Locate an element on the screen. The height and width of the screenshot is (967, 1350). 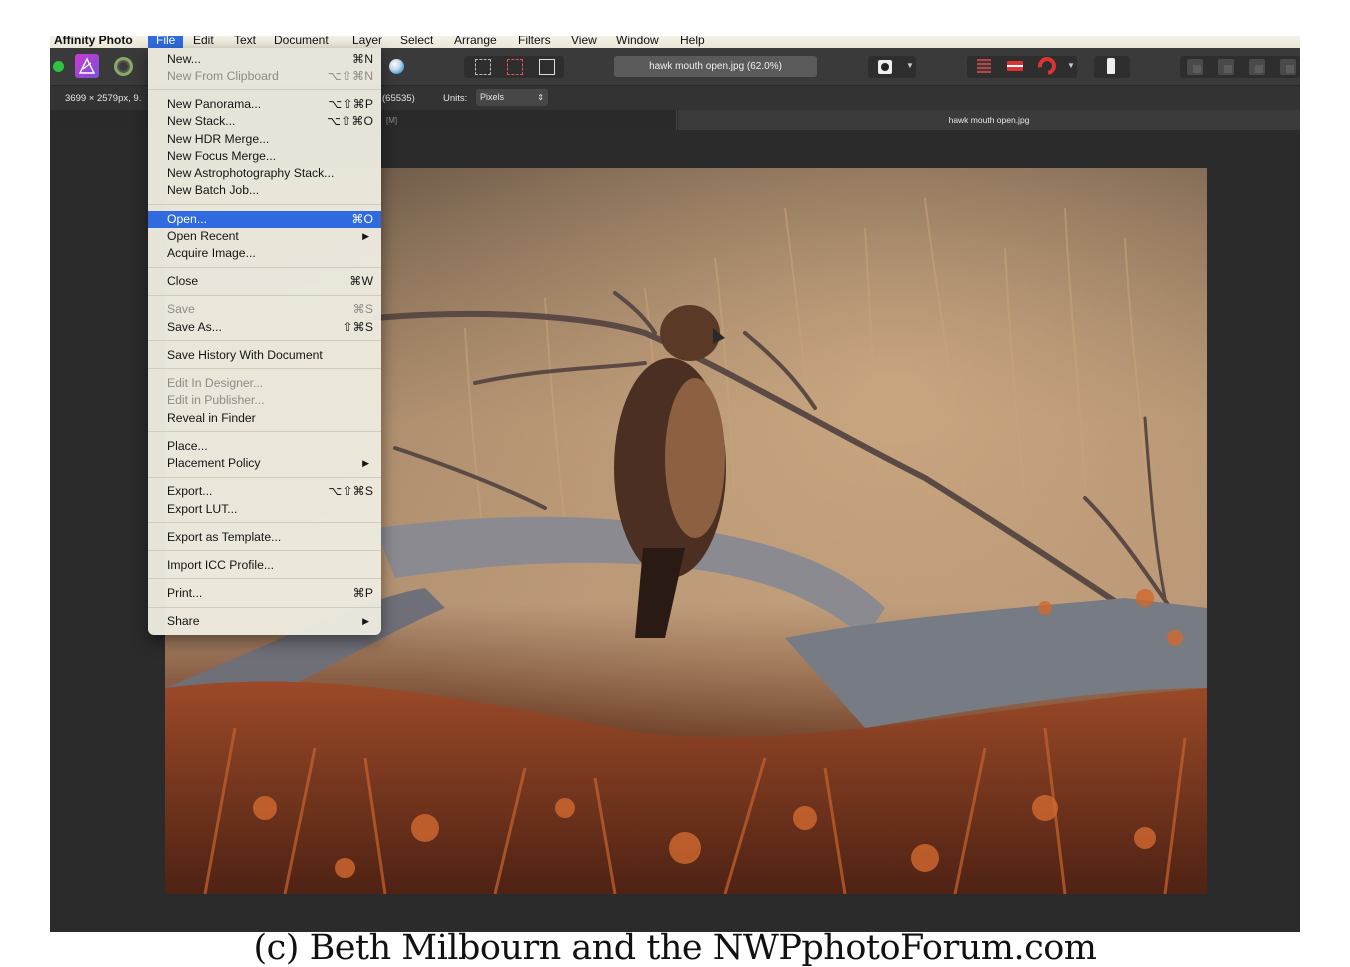
menu-arrange: Arrange is located at coordinates (475, 41).